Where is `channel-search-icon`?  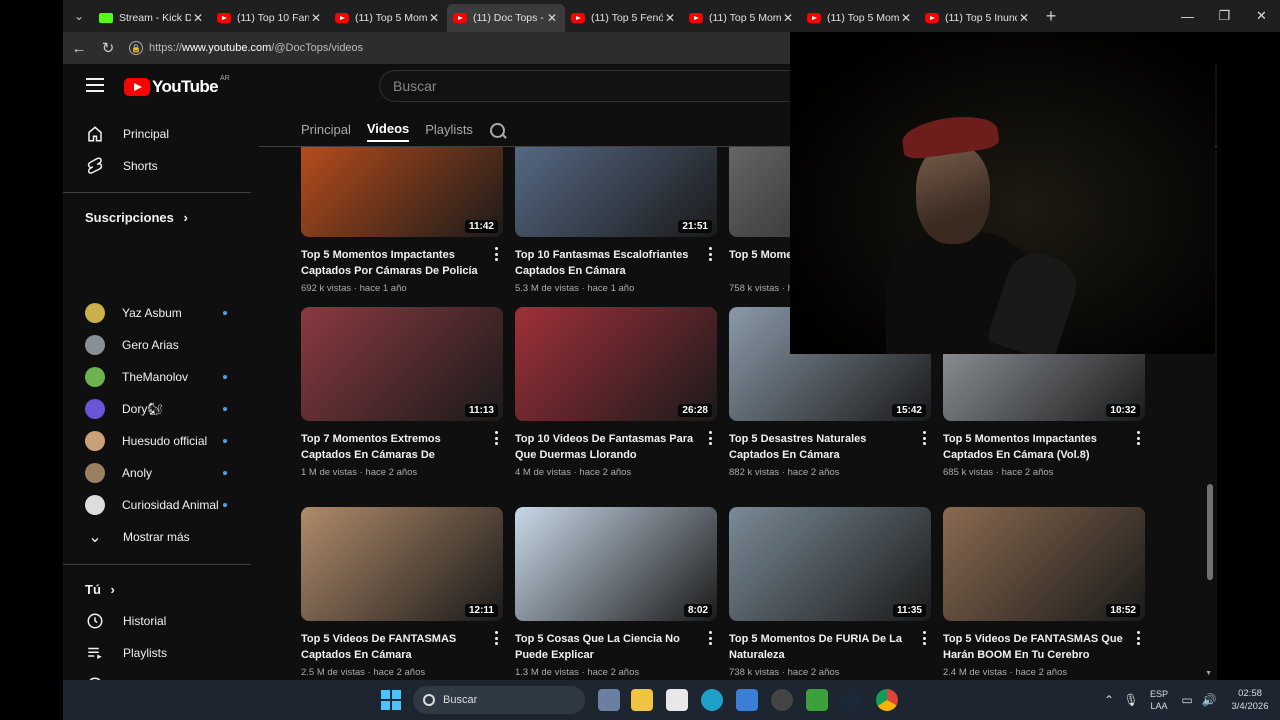
channel-search-icon is located at coordinates (498, 131).